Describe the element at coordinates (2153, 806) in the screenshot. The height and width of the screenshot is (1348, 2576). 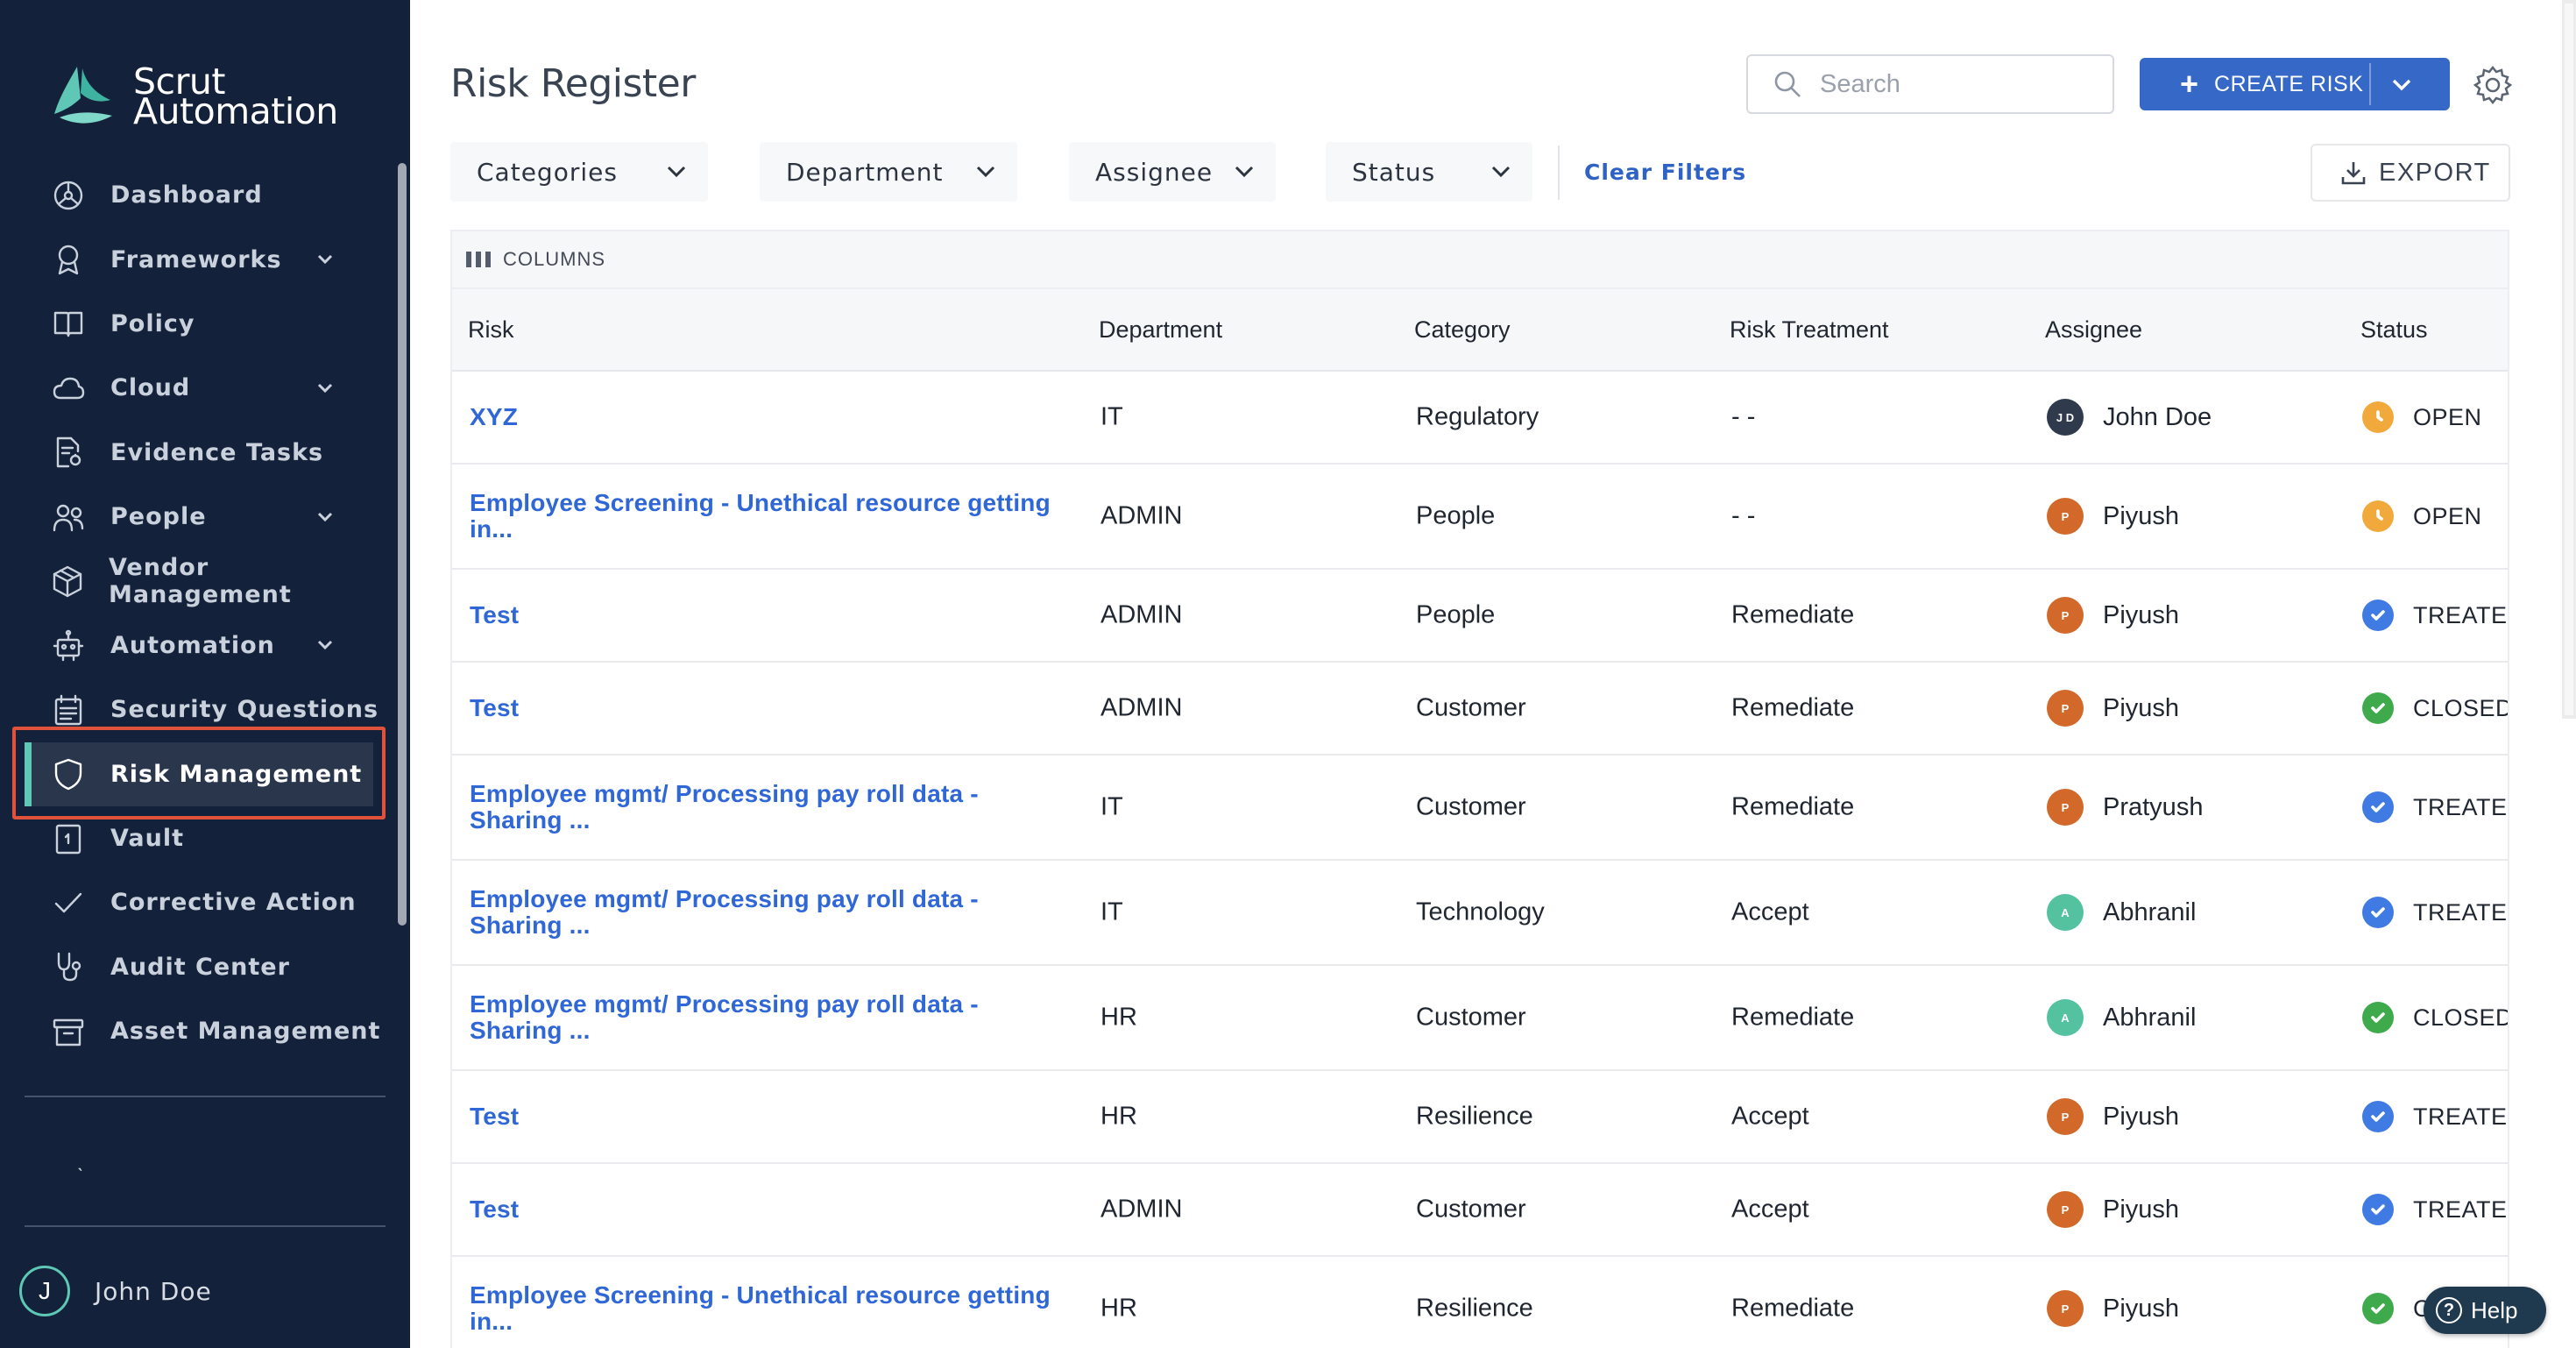
I see `assignee-name: Pratyush` at that location.